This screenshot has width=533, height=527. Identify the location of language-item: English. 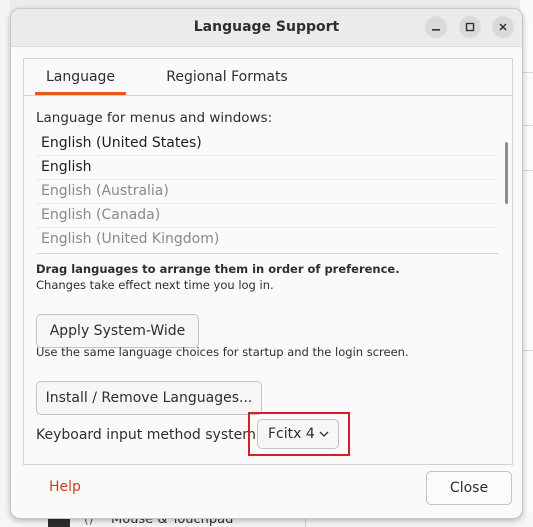
(267, 167).